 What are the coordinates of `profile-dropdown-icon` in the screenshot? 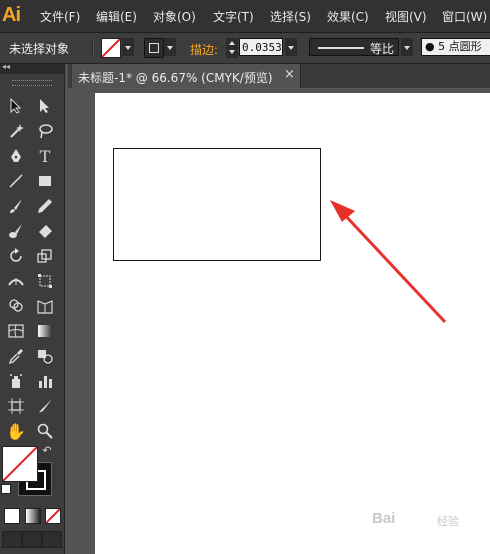 It's located at (407, 47).